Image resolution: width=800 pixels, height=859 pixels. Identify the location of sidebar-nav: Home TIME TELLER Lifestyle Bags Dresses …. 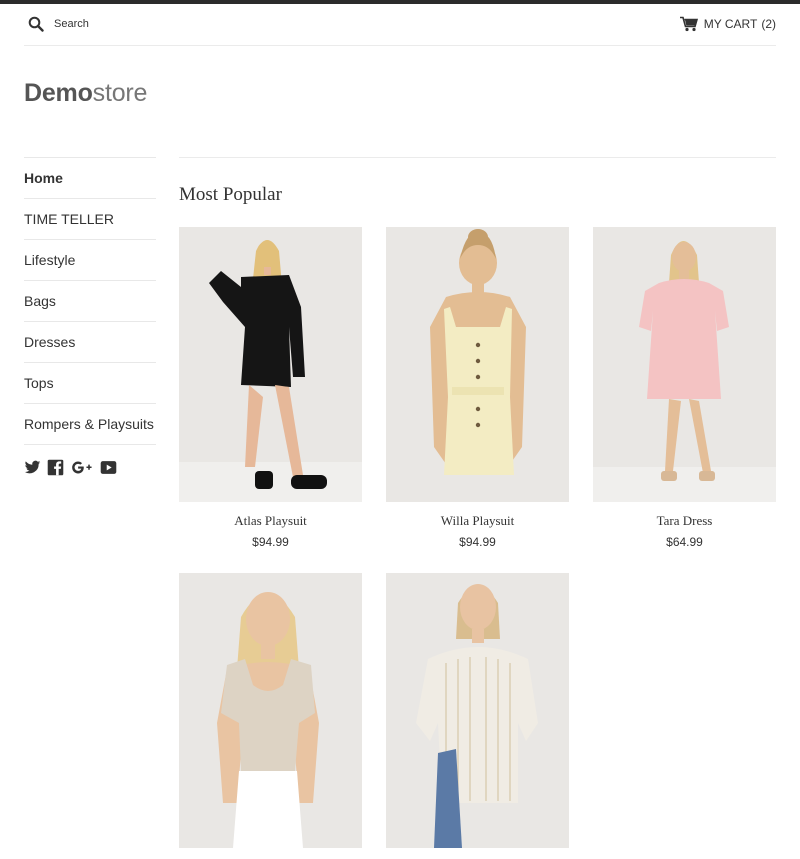
(90, 301).